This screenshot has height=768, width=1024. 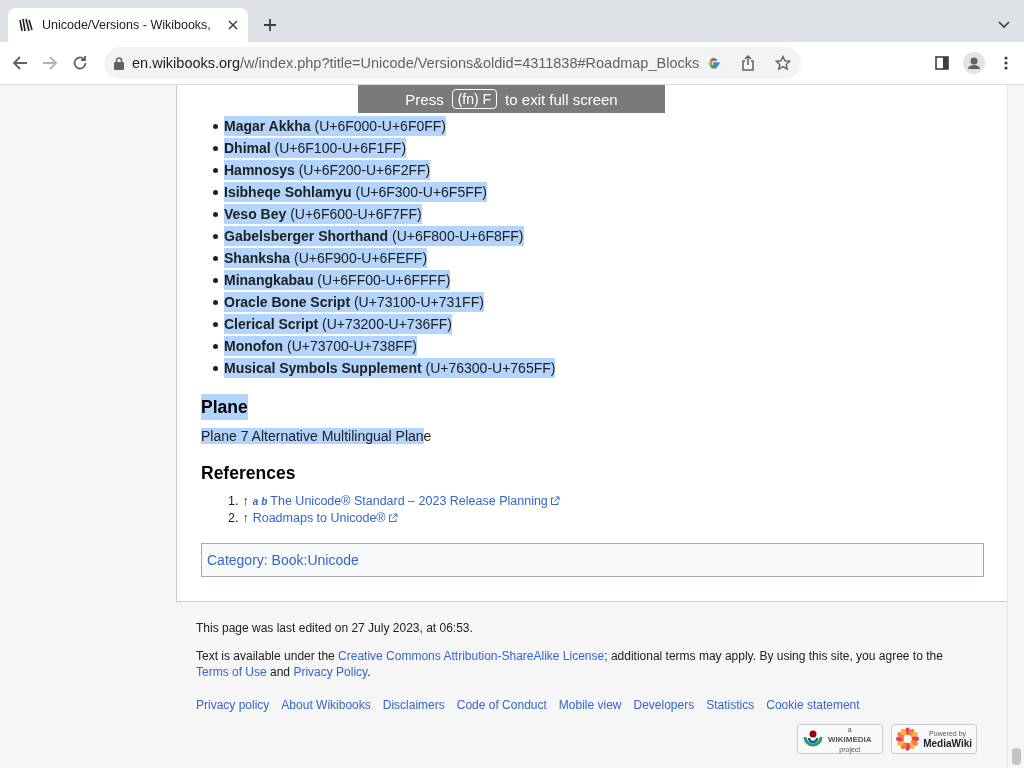 What do you see at coordinates (264, 501) in the screenshot?
I see `backlink: b` at bounding box center [264, 501].